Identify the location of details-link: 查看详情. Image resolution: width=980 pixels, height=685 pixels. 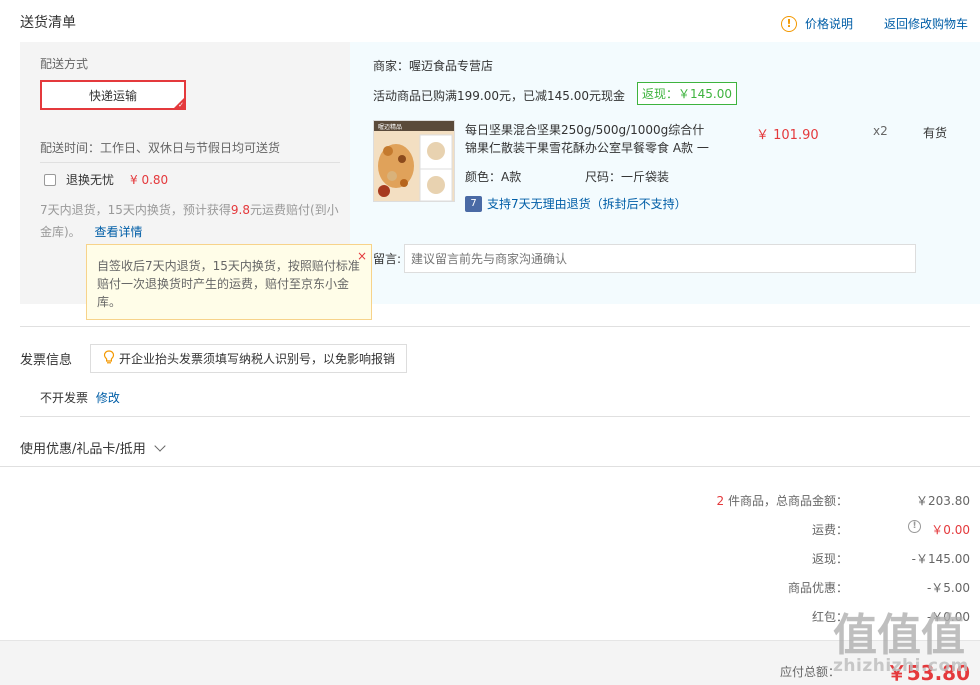
(119, 232).